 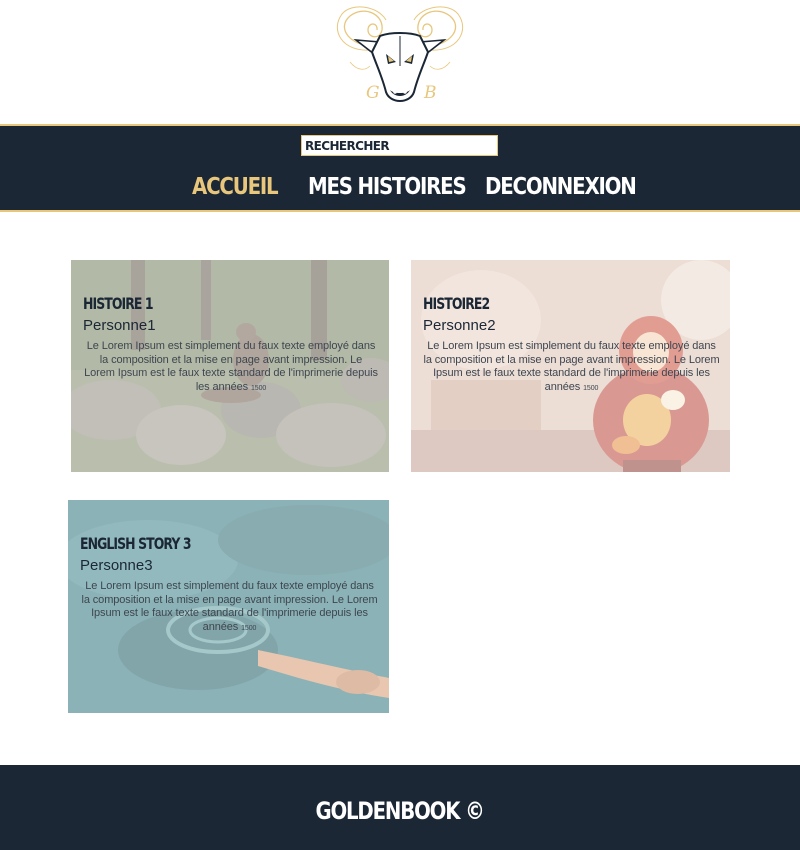 I want to click on story-author: Personne2, so click(x=459, y=325).